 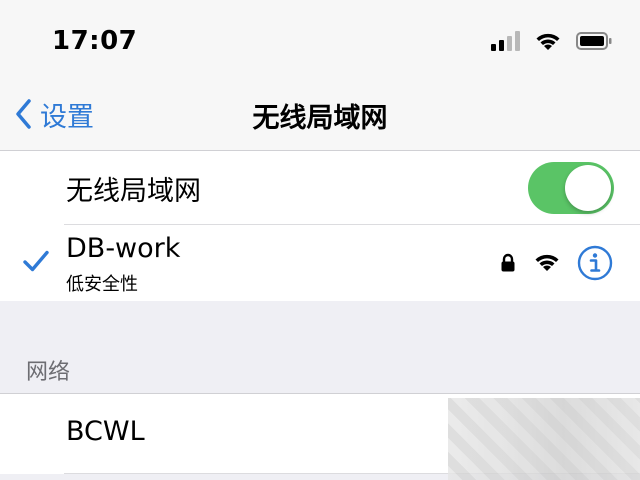 What do you see at coordinates (548, 41) in the screenshot?
I see `wifi-icon` at bounding box center [548, 41].